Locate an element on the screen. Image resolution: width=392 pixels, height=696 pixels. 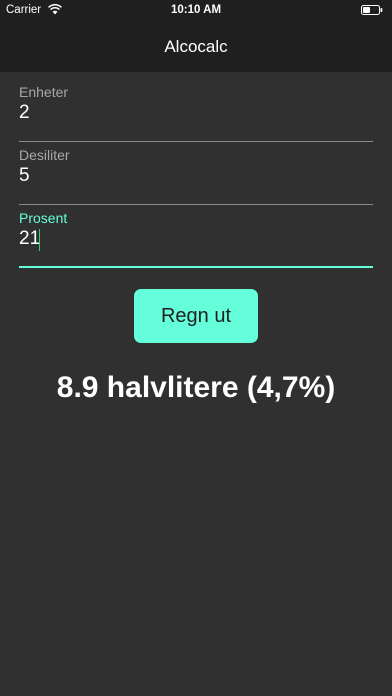
enheter-underline is located at coordinates (196, 141).